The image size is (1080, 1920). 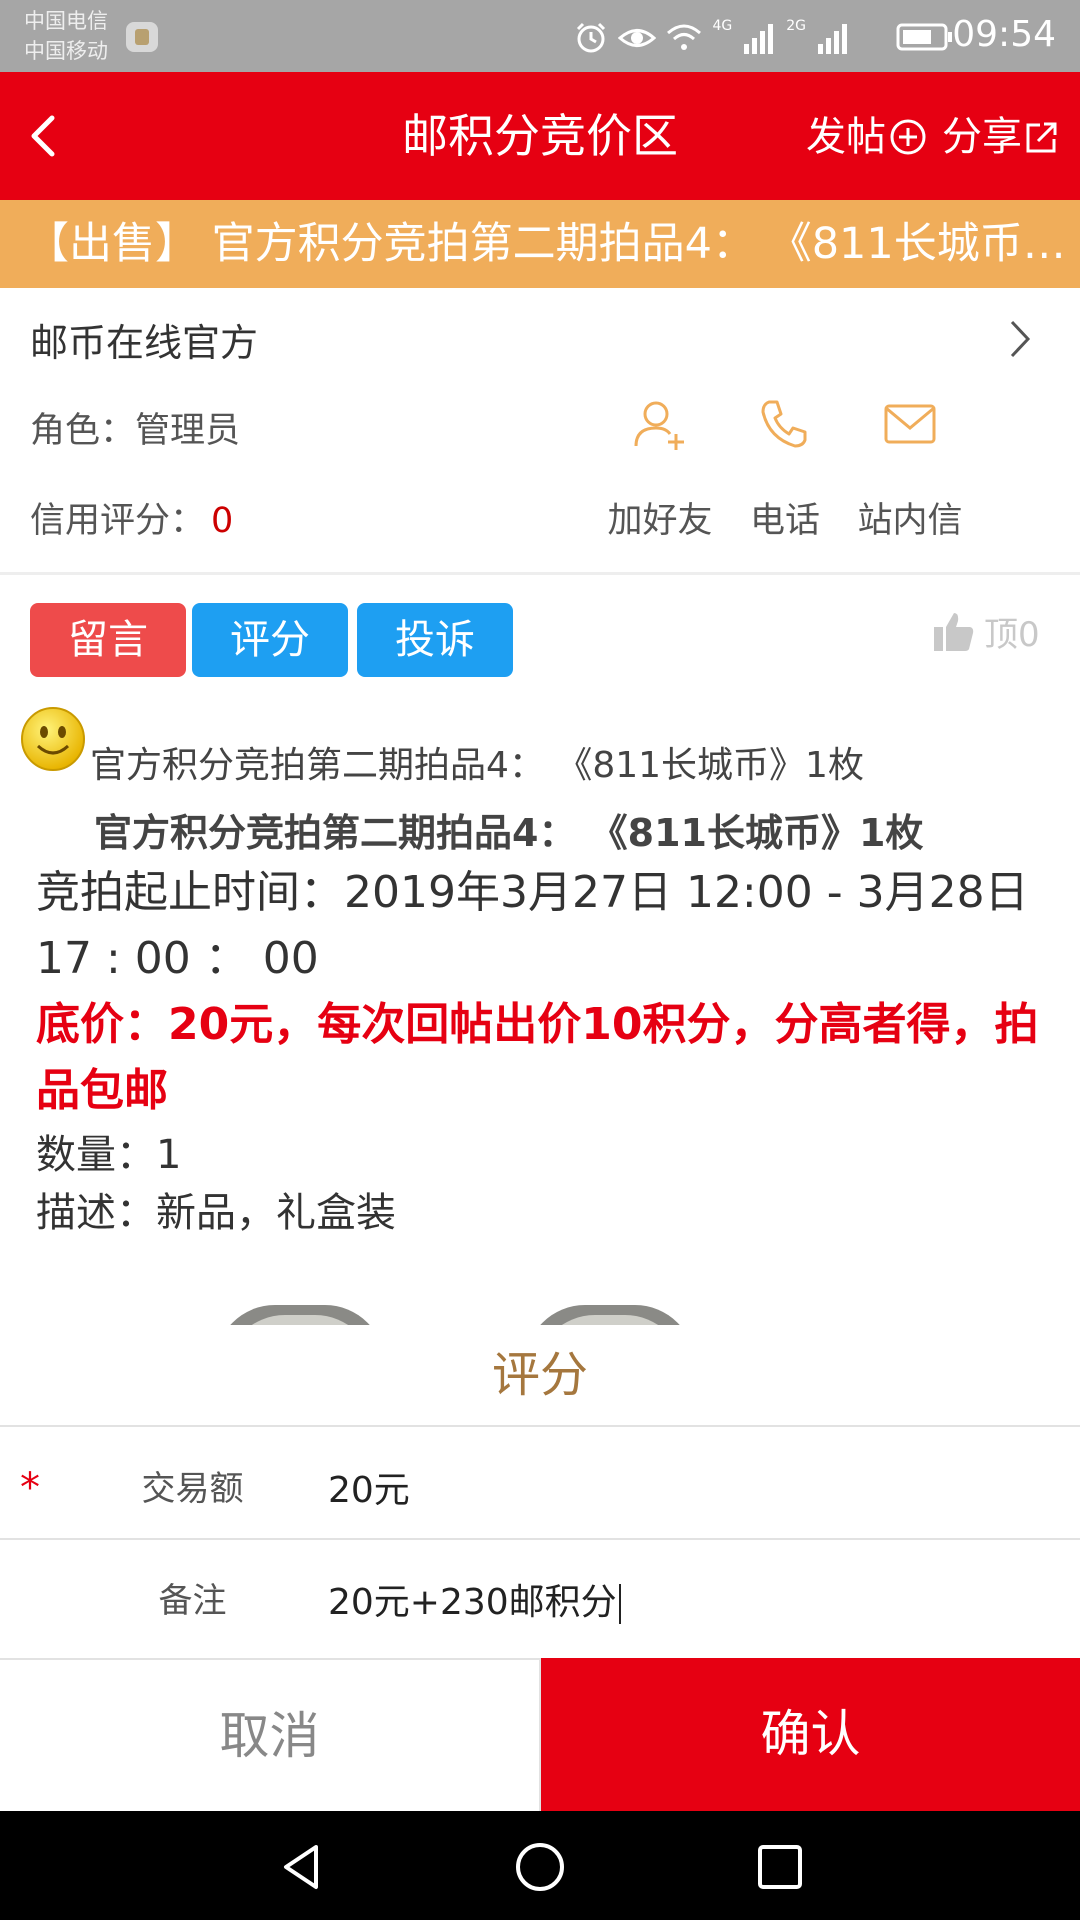 I want to click on confirm-button: 确认, so click(x=810, y=1734).